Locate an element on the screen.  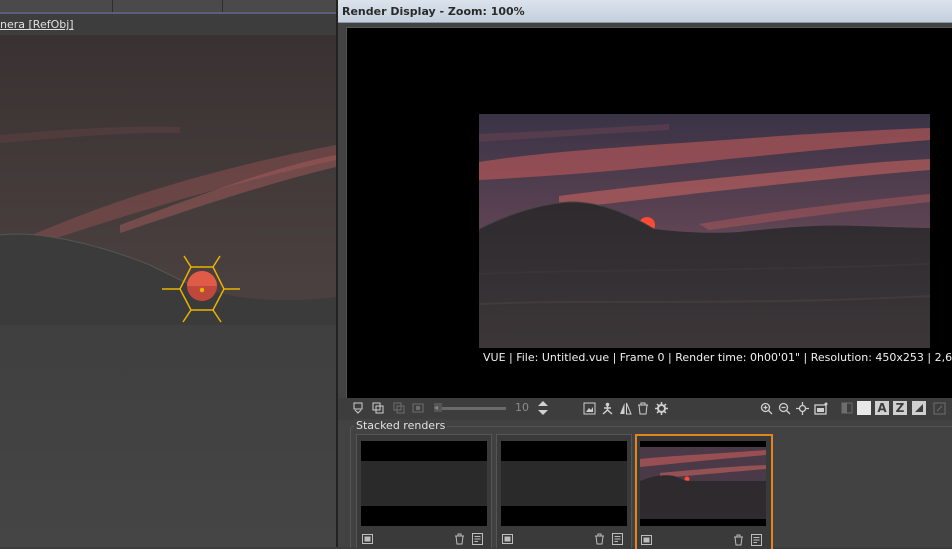
delete-icon is located at coordinates (643, 408).